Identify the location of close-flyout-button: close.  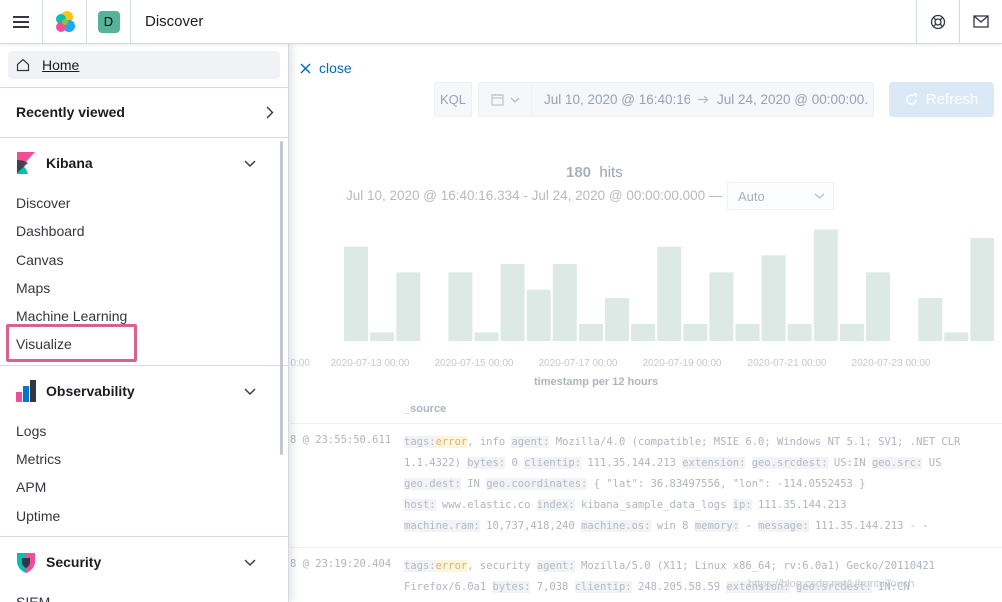
(326, 68).